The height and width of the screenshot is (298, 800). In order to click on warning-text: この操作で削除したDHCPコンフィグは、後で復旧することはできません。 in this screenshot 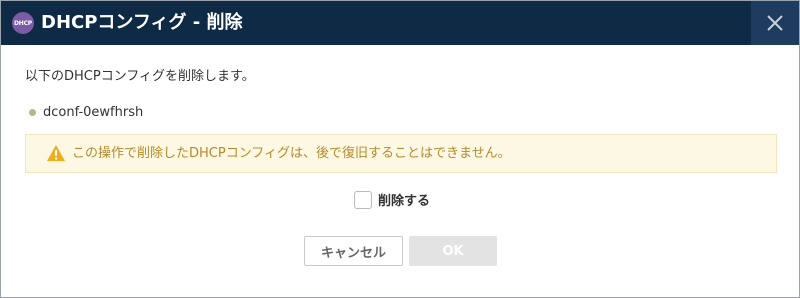, I will do `click(291, 153)`.